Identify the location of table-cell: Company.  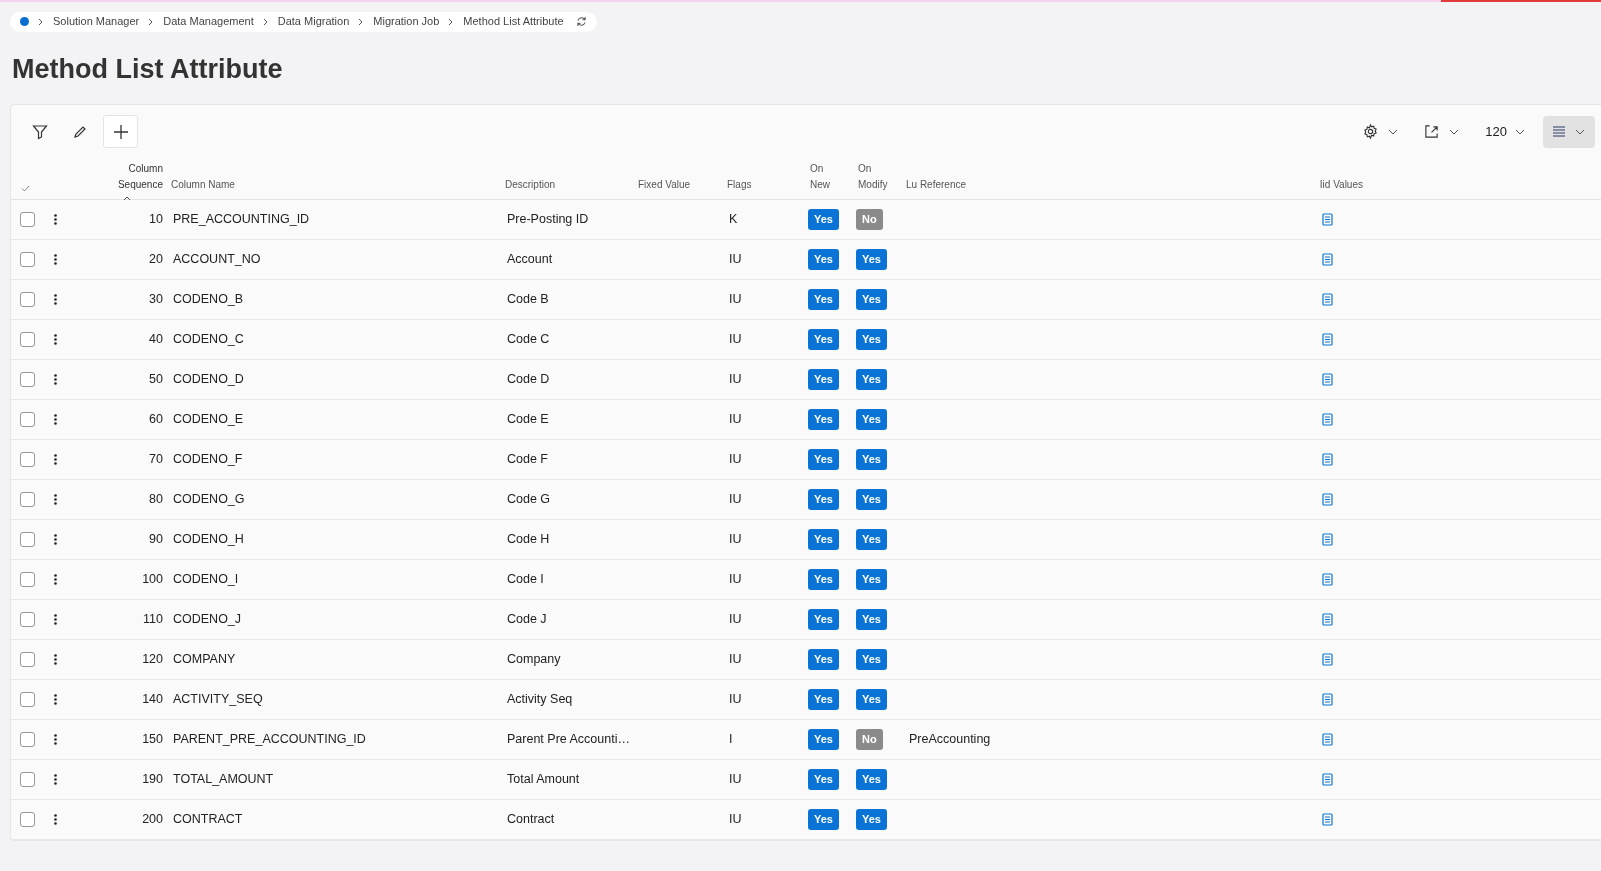
(534, 658).